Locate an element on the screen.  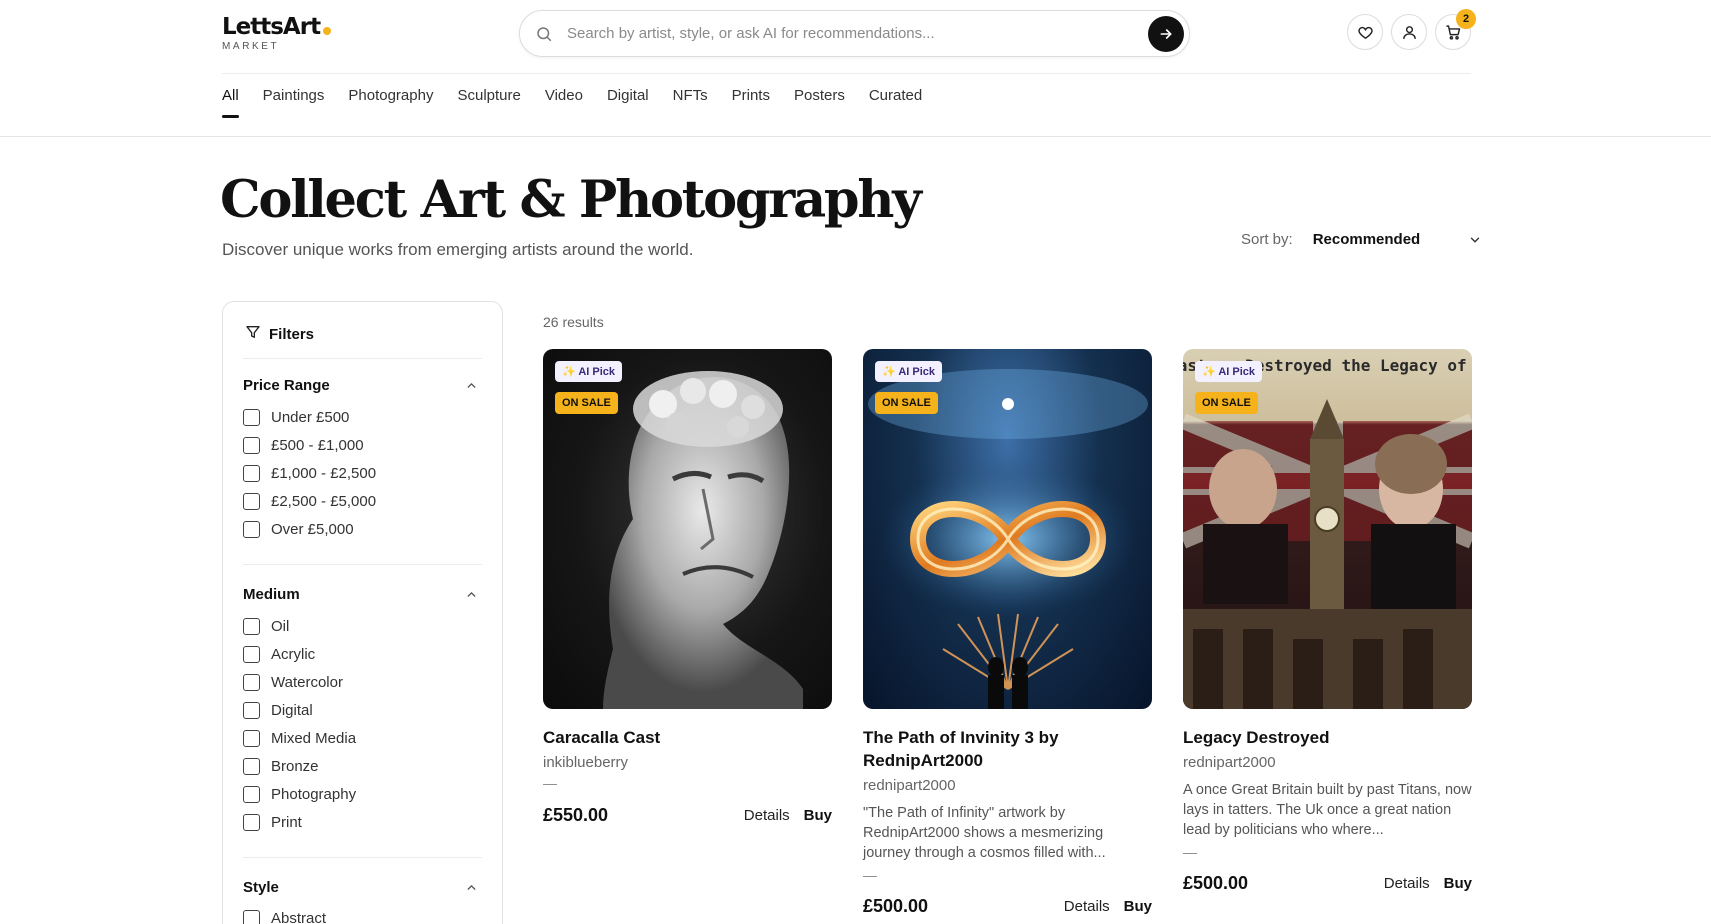
nav-tab-paintings: Paintings is located at coordinates (294, 102).